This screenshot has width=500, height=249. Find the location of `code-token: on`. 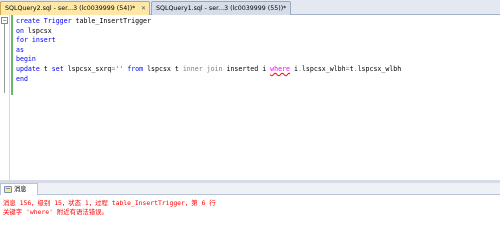

code-token: on is located at coordinates (22, 30).